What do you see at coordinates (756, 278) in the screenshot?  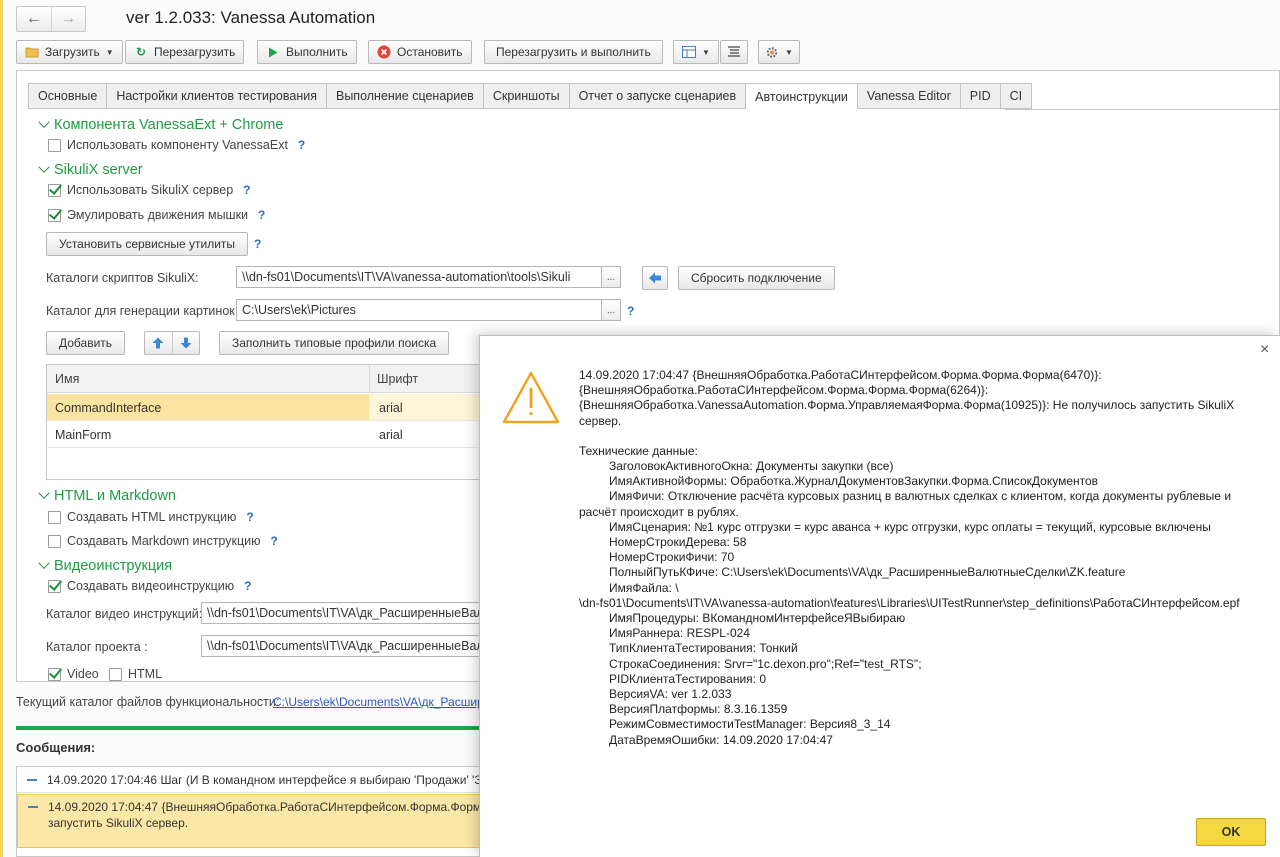 I see `reset-connection-button: Сбросить подключение` at bounding box center [756, 278].